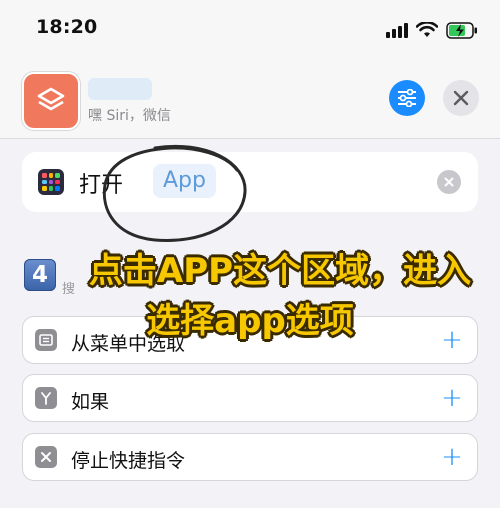 This screenshot has height=508, width=500. I want to click on shortcut-app-icon, so click(51, 101).